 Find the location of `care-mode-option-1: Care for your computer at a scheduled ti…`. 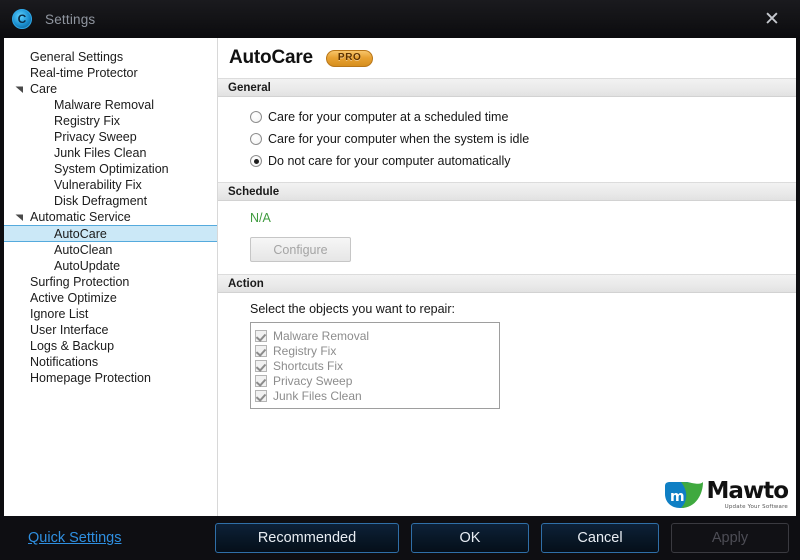

care-mode-option-1: Care for your computer at a scheduled ti… is located at coordinates (523, 117).